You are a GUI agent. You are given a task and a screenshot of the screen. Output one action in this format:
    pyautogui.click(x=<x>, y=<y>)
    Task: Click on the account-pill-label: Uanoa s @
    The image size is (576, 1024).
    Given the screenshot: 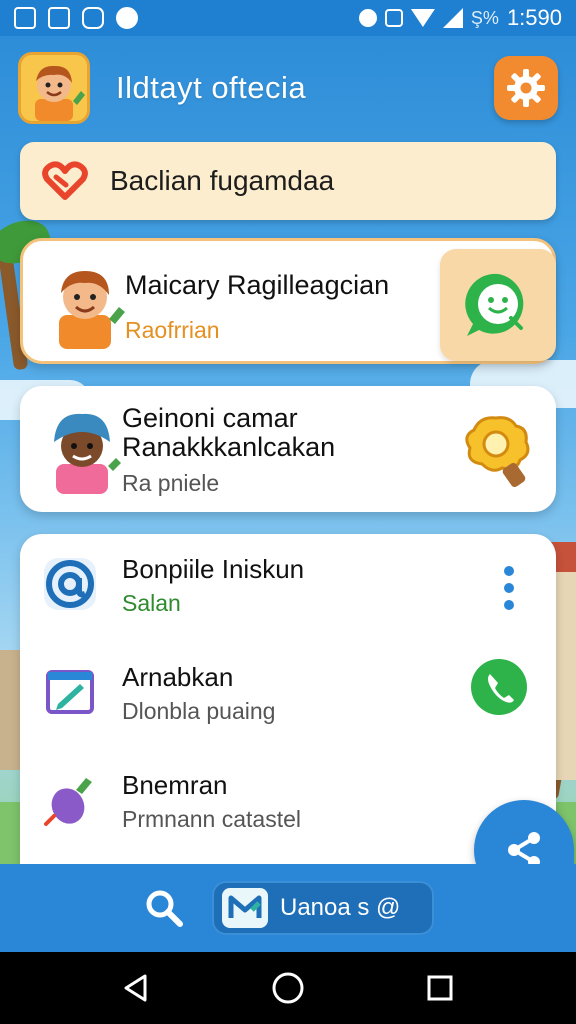 What is the action you would take?
    pyautogui.click(x=340, y=907)
    